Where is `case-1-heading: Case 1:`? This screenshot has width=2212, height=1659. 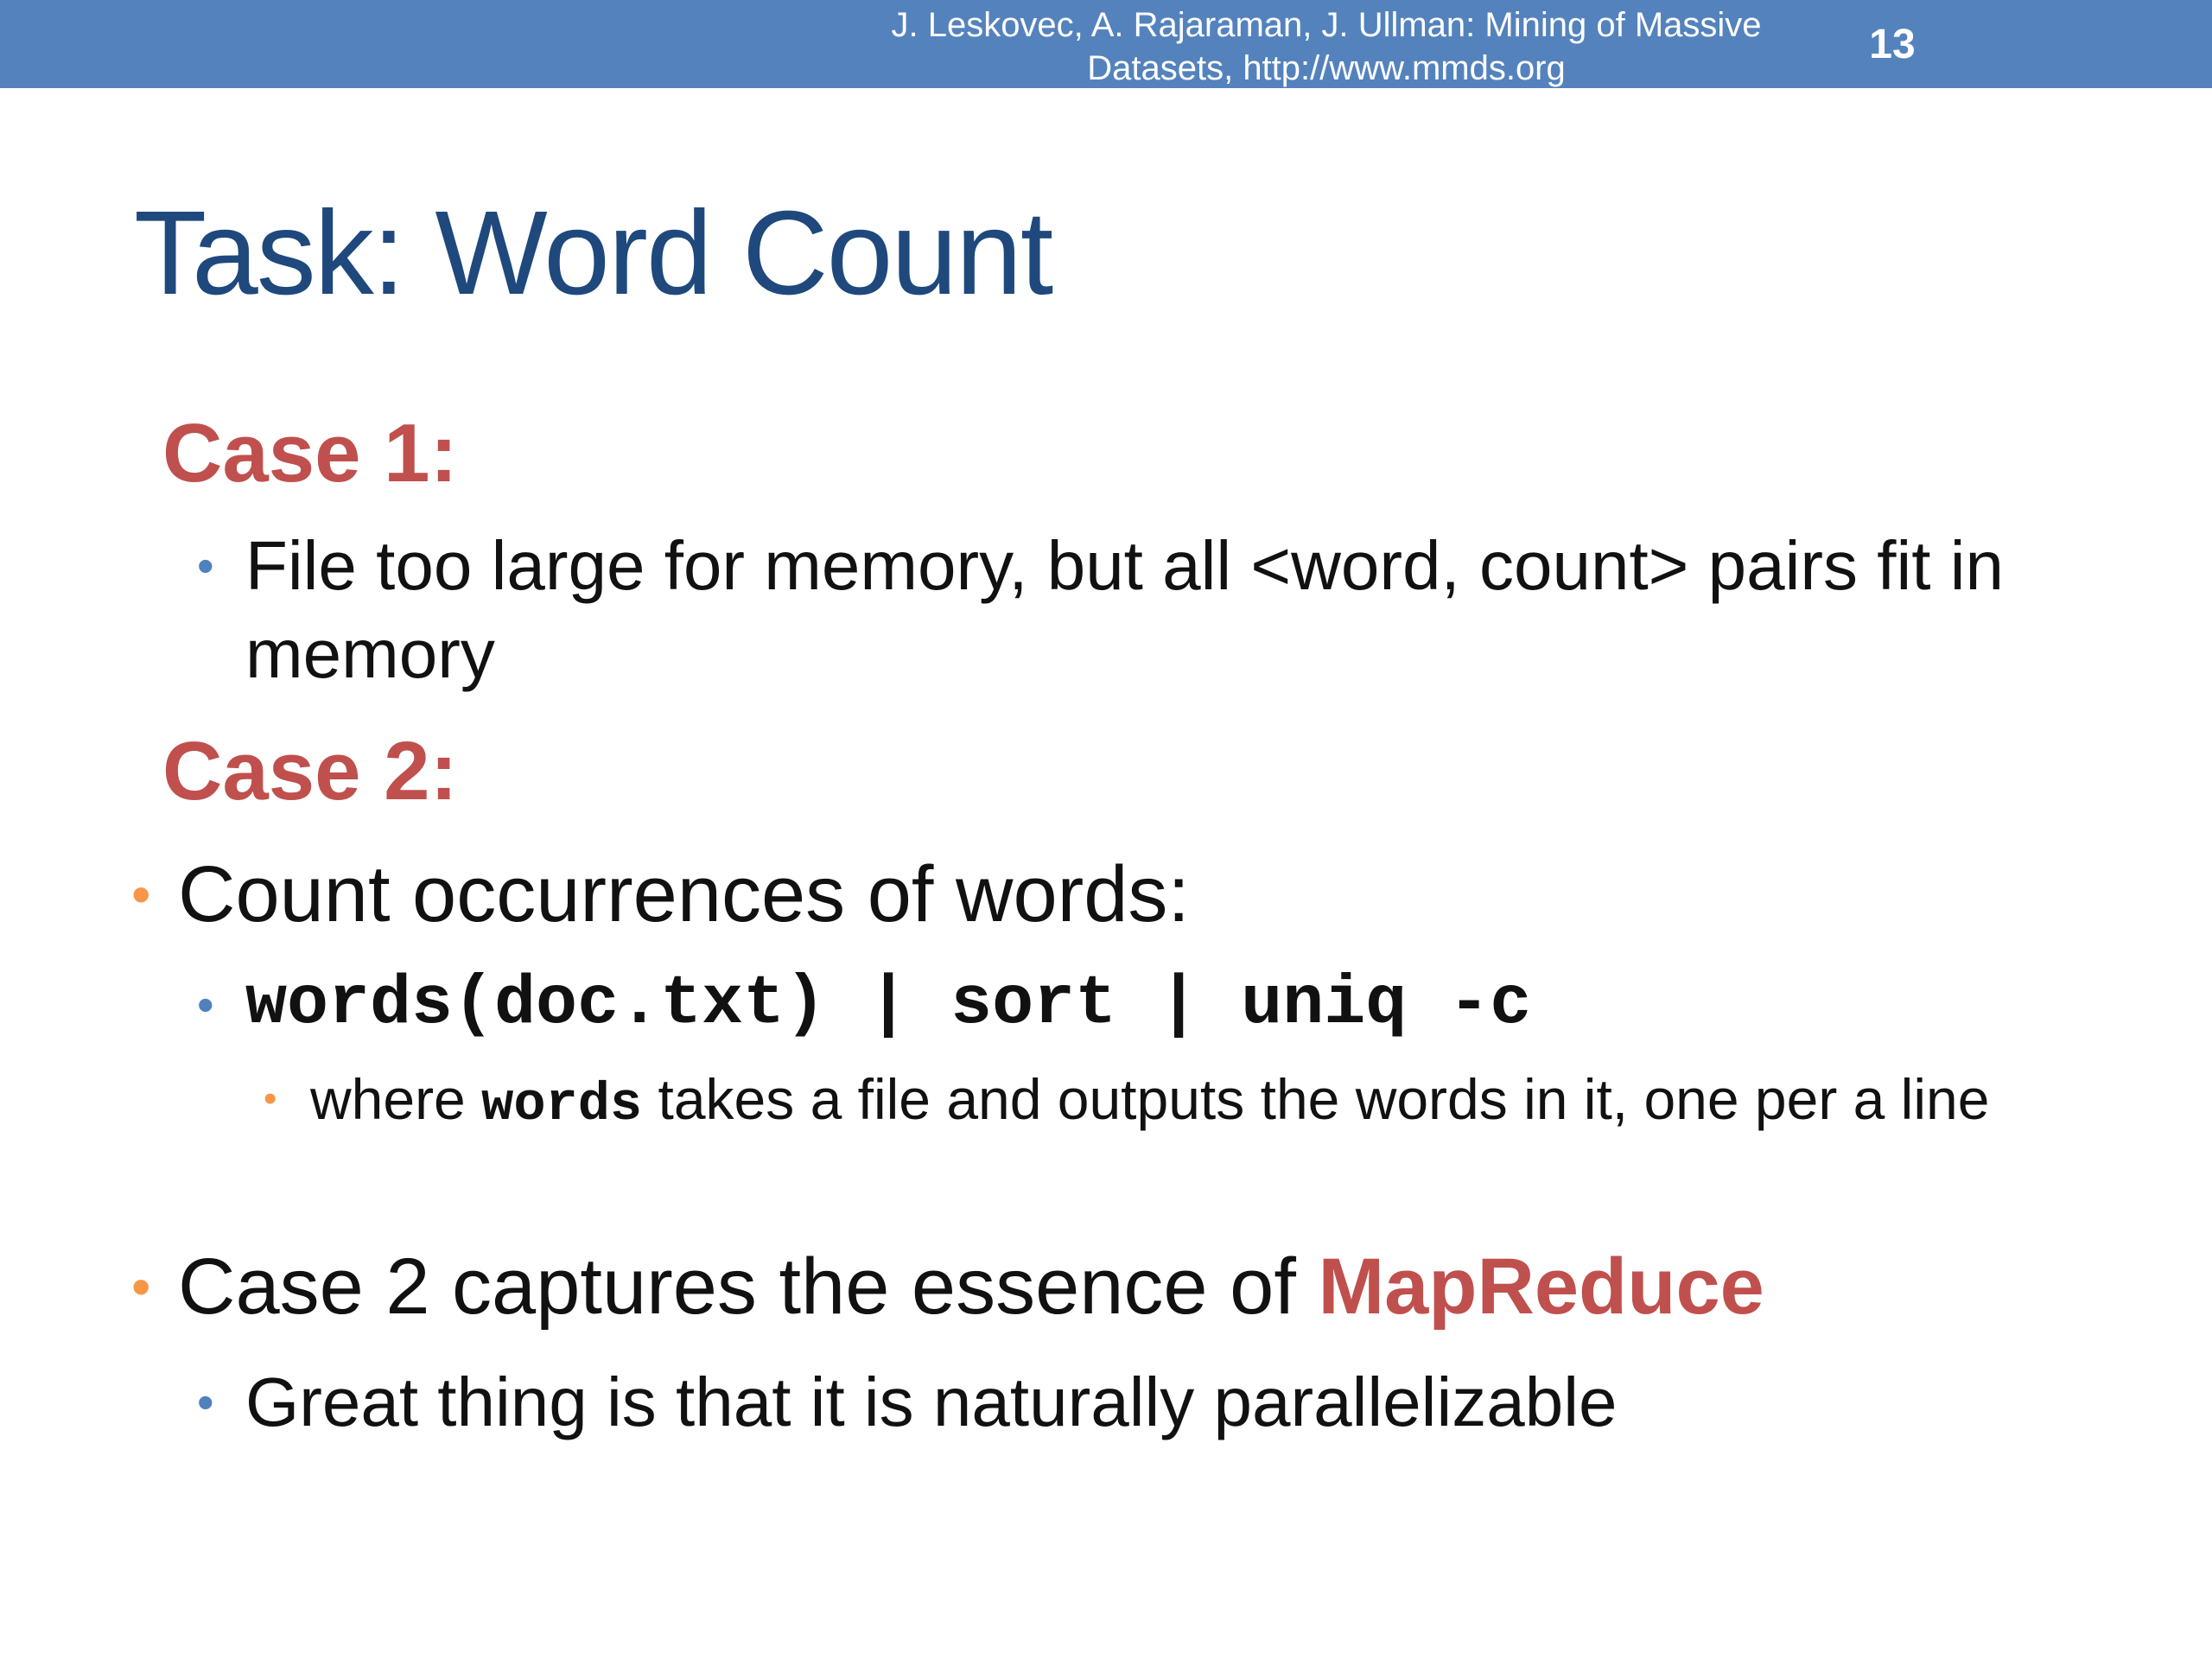
case-1-heading: Case 1: is located at coordinates (310, 453).